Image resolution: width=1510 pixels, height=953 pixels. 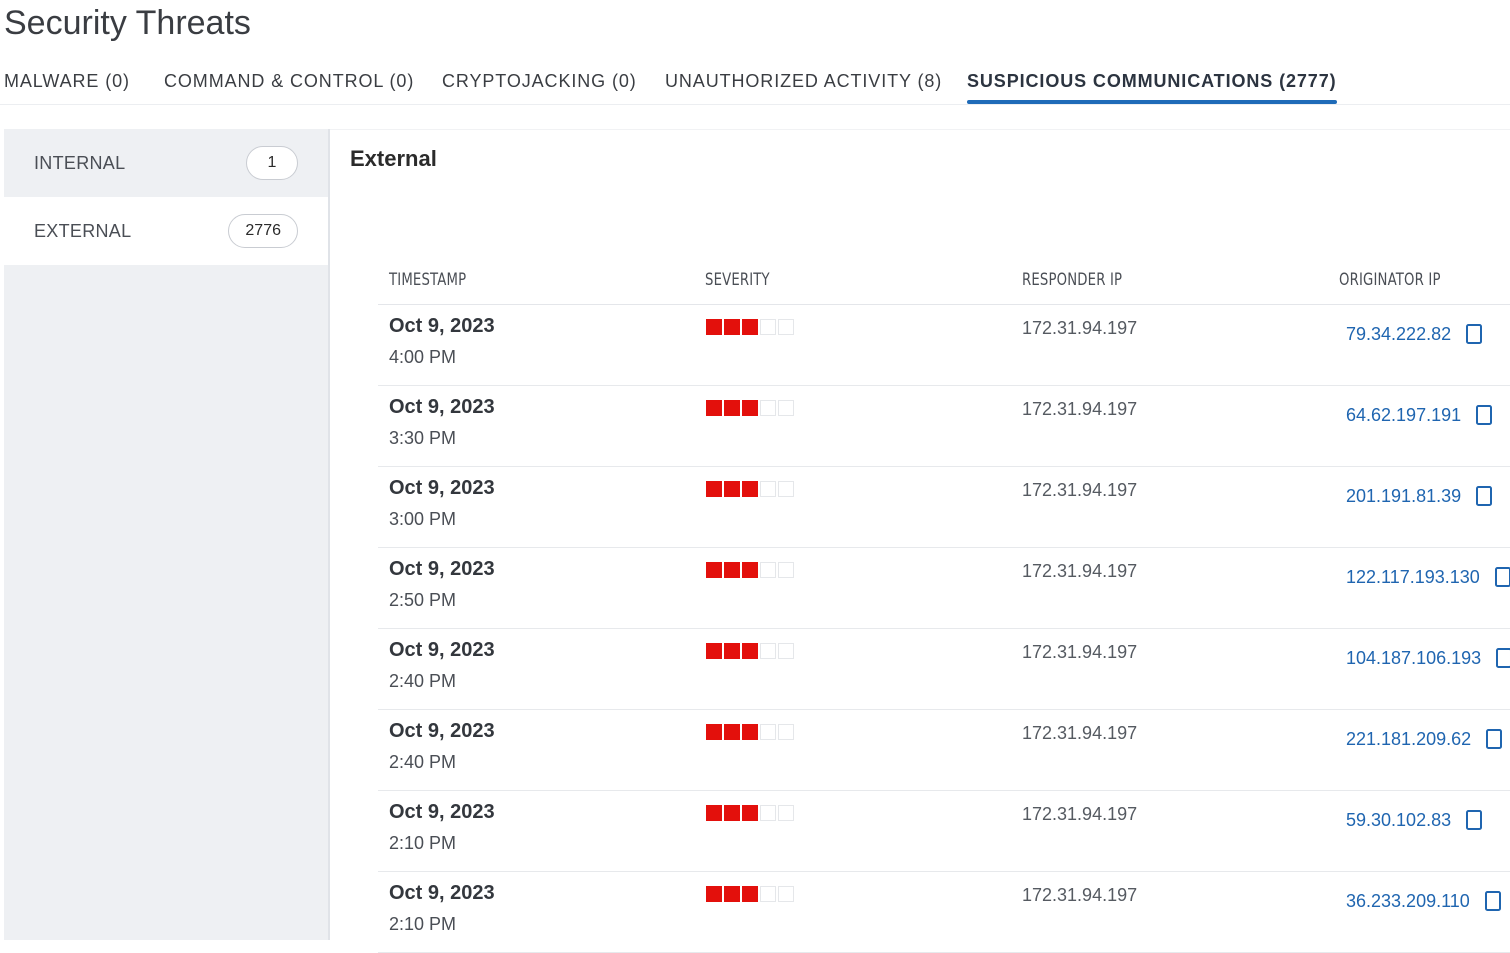 I want to click on originator-ip-link: 36.233.209.110, so click(x=1408, y=901).